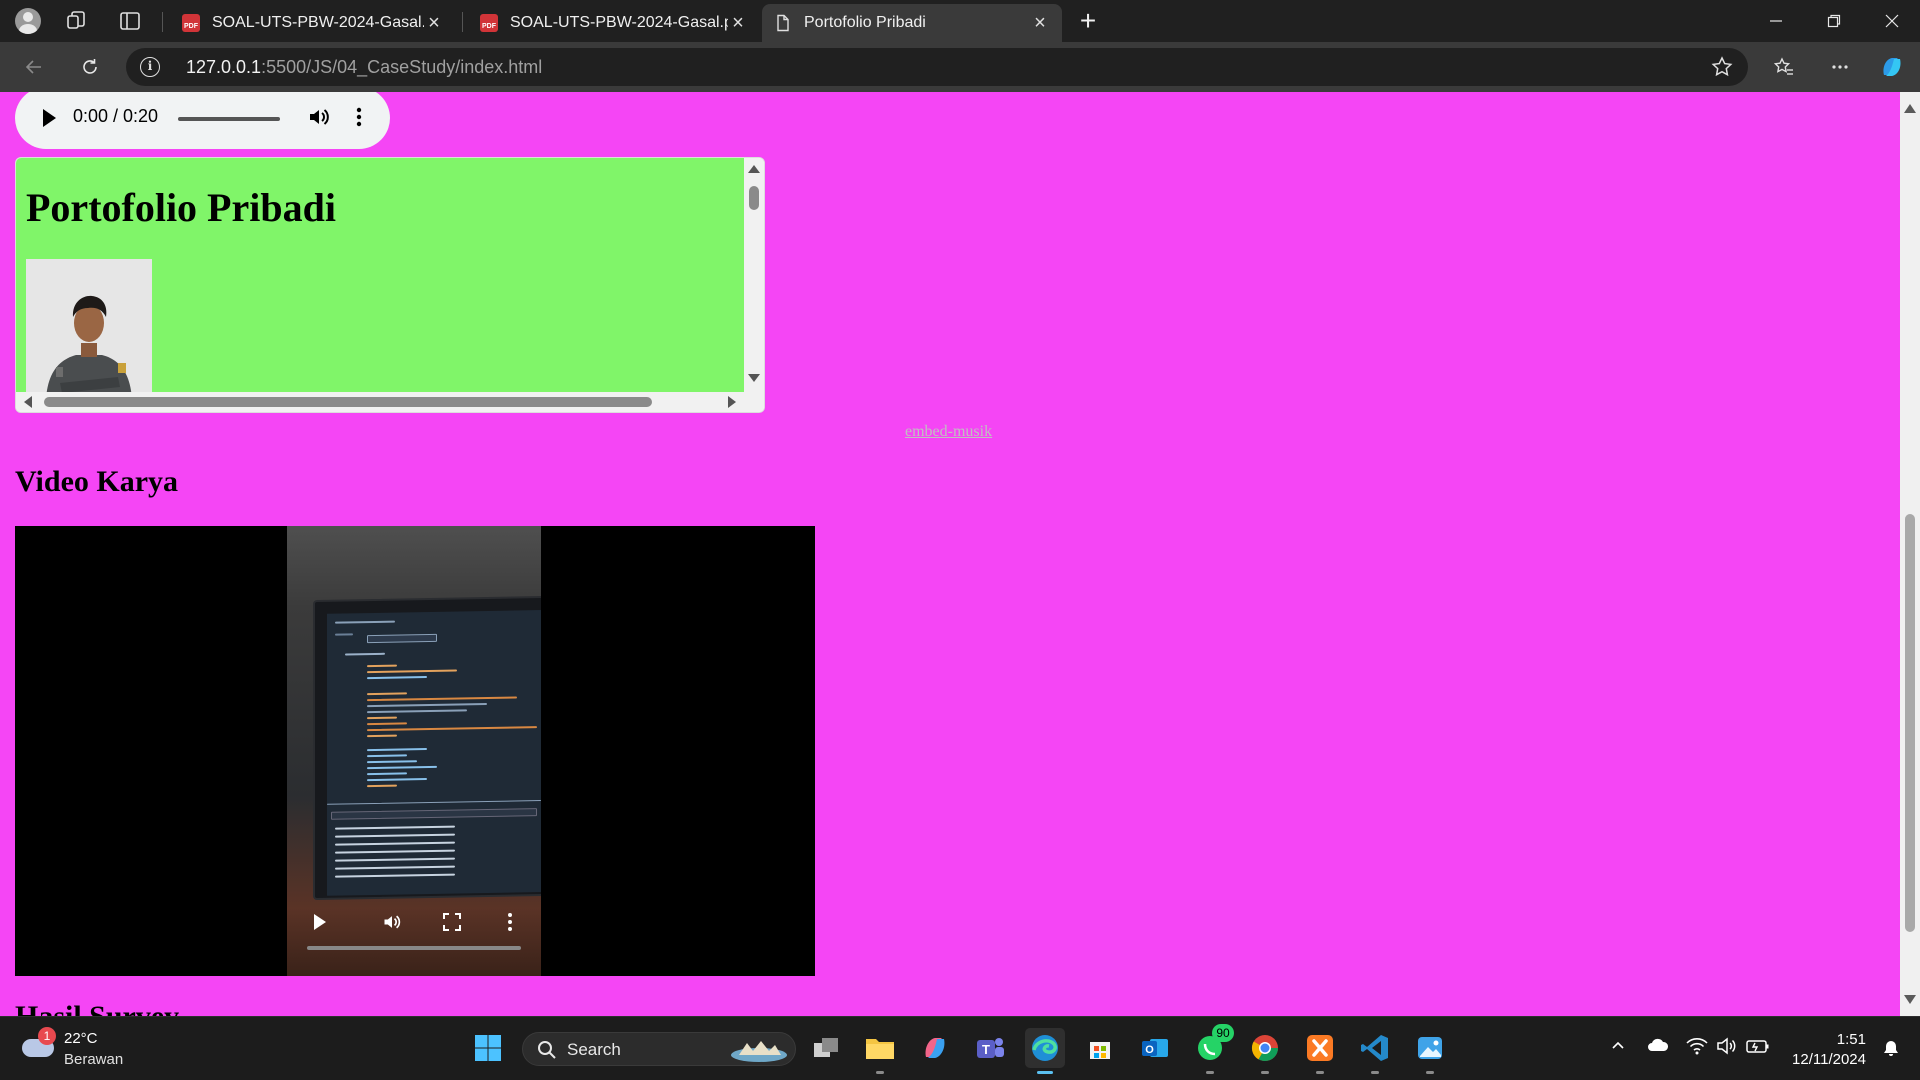 This screenshot has width=1920, height=1080. Describe the element at coordinates (181, 207) in the screenshot. I see `portfolio-title: Portofolio Pribadi` at that location.